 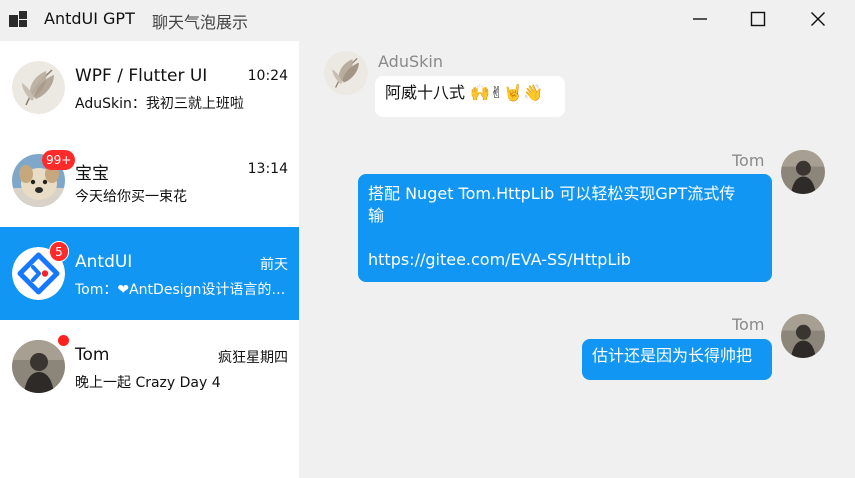 What do you see at coordinates (159, 104) in the screenshot?
I see `conversation-preview: AduSkin：我初三就上班啦` at bounding box center [159, 104].